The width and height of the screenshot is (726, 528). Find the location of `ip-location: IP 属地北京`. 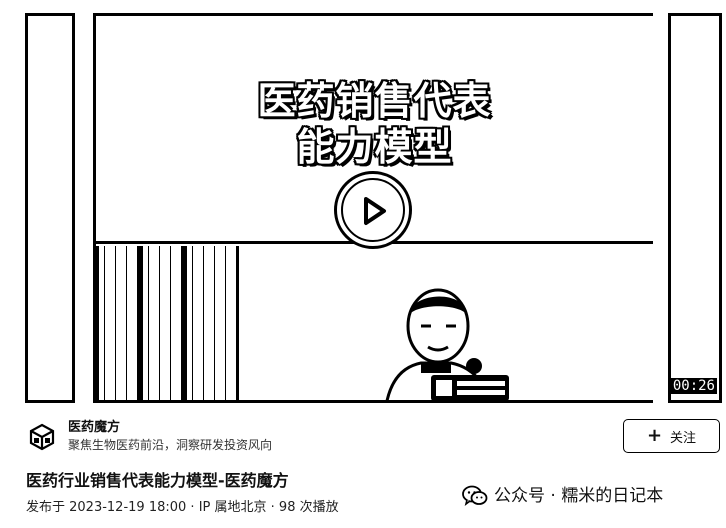

ip-location: IP 属地北京 is located at coordinates (232, 507).